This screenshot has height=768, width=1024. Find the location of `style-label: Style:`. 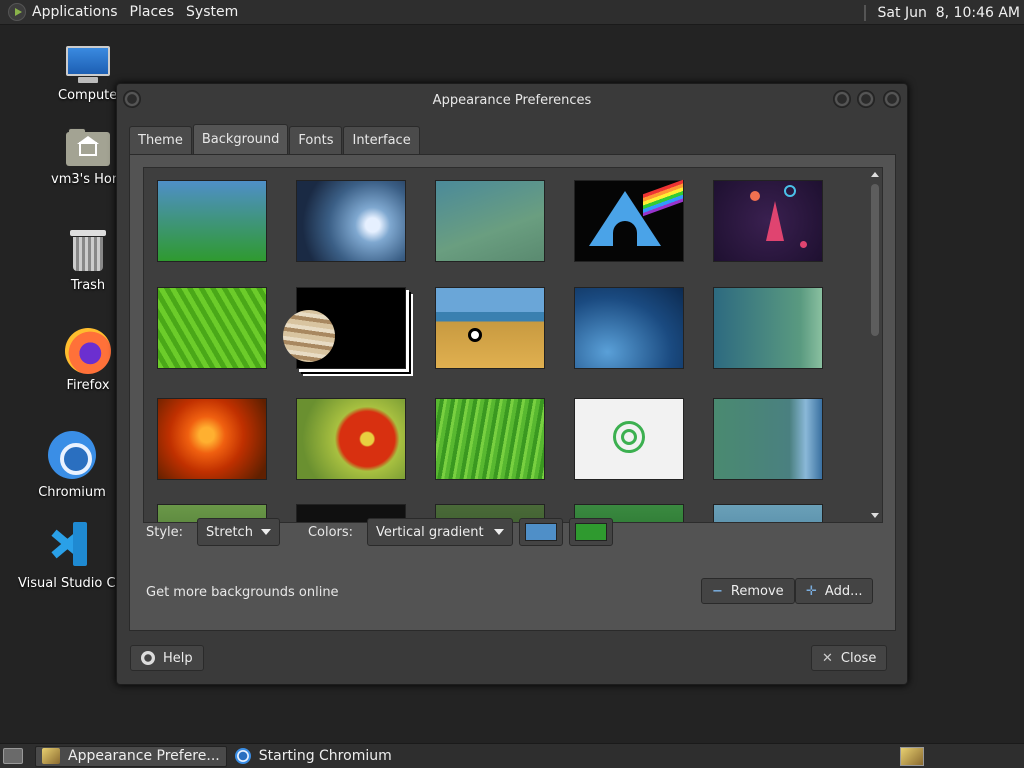

style-label: Style: is located at coordinates (165, 532).